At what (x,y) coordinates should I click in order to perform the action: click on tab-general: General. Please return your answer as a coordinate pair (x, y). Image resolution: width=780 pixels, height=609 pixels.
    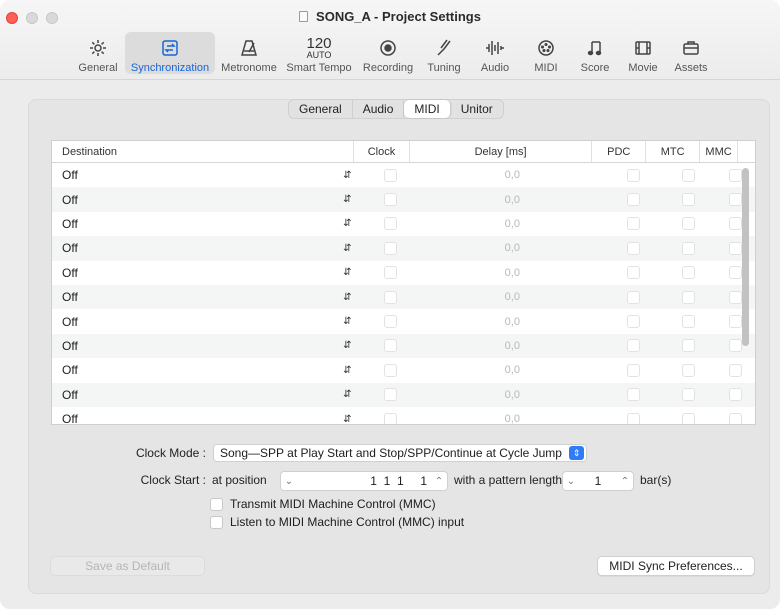
    Looking at the image, I should click on (321, 109).